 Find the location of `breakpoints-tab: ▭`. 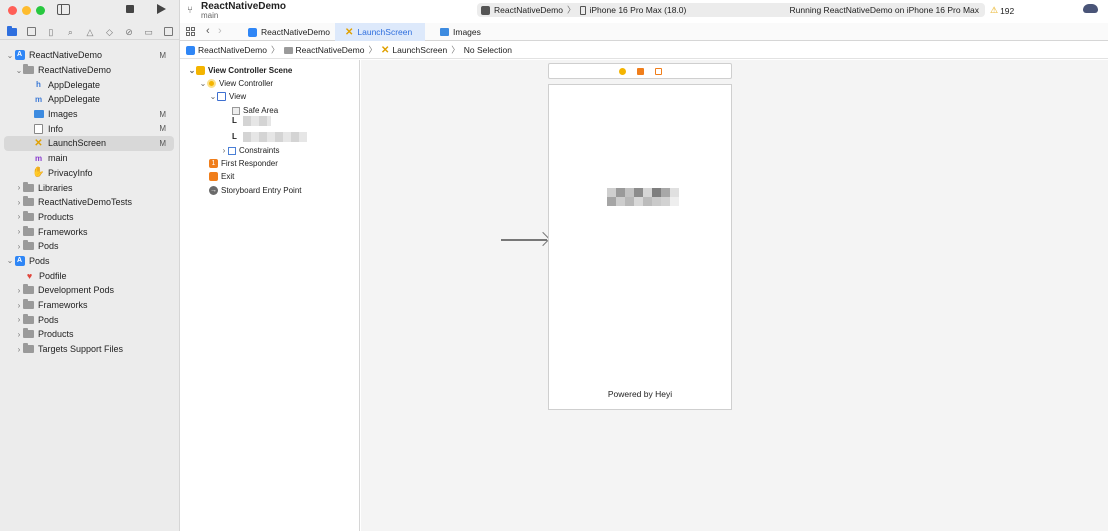

breakpoints-tab: ▭ is located at coordinates (149, 32).